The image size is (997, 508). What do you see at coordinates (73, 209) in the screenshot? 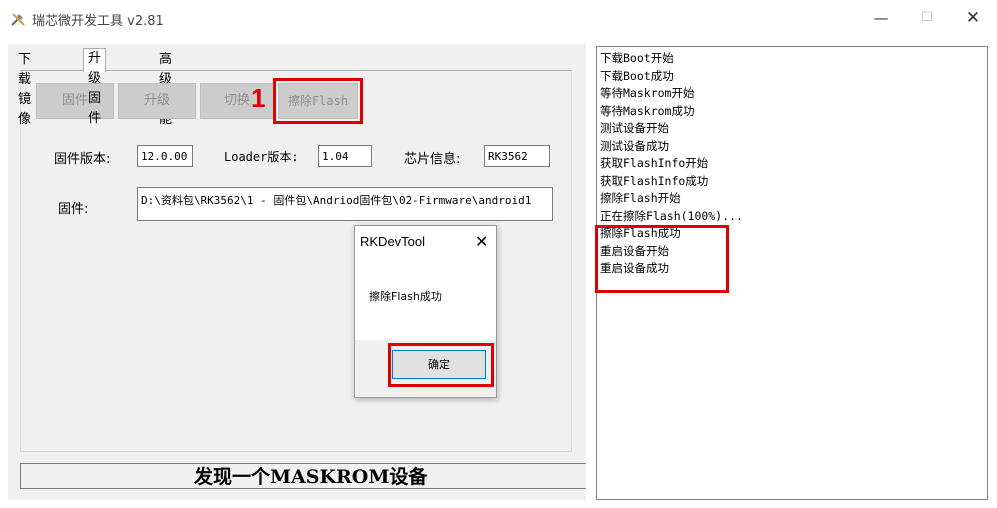
I see `firmware-path-label: 固件:` at bounding box center [73, 209].